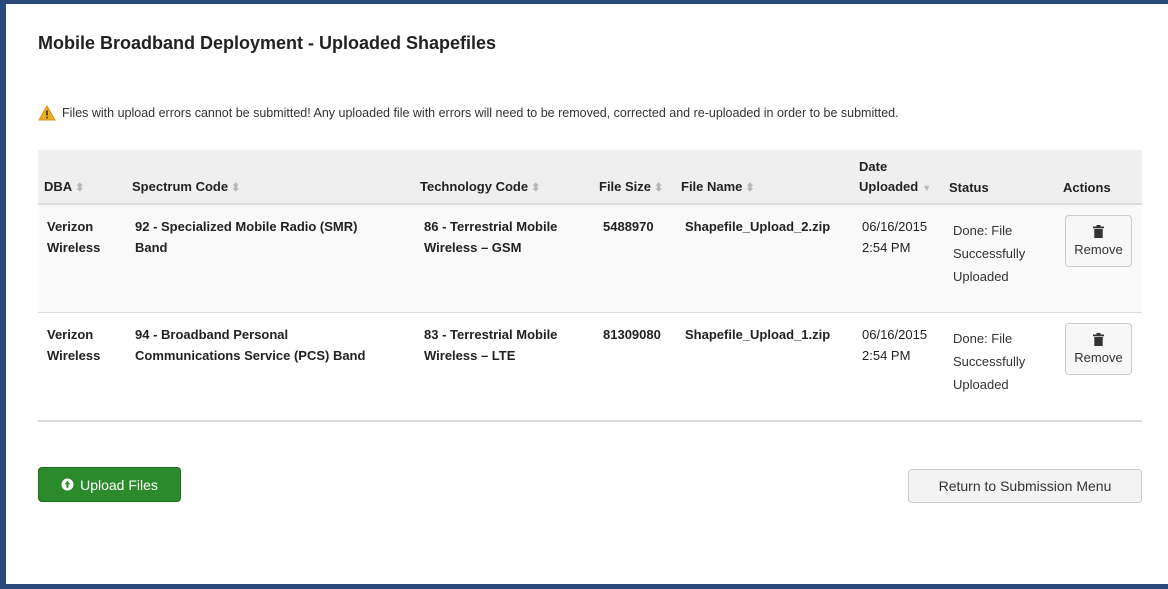 The width and height of the screenshot is (1168, 589). Describe the element at coordinates (628, 226) in the screenshot. I see `file-size-cell: 5488970` at that location.